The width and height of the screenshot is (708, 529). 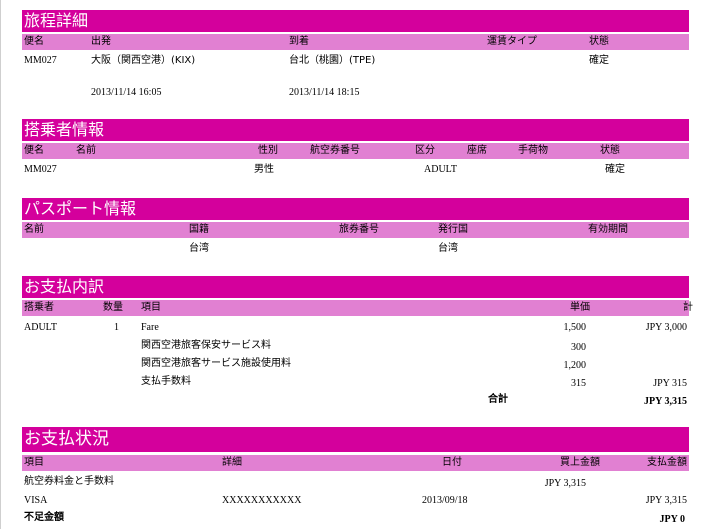 What do you see at coordinates (578, 383) in the screenshot?
I see `breakdown-unit: 315` at bounding box center [578, 383].